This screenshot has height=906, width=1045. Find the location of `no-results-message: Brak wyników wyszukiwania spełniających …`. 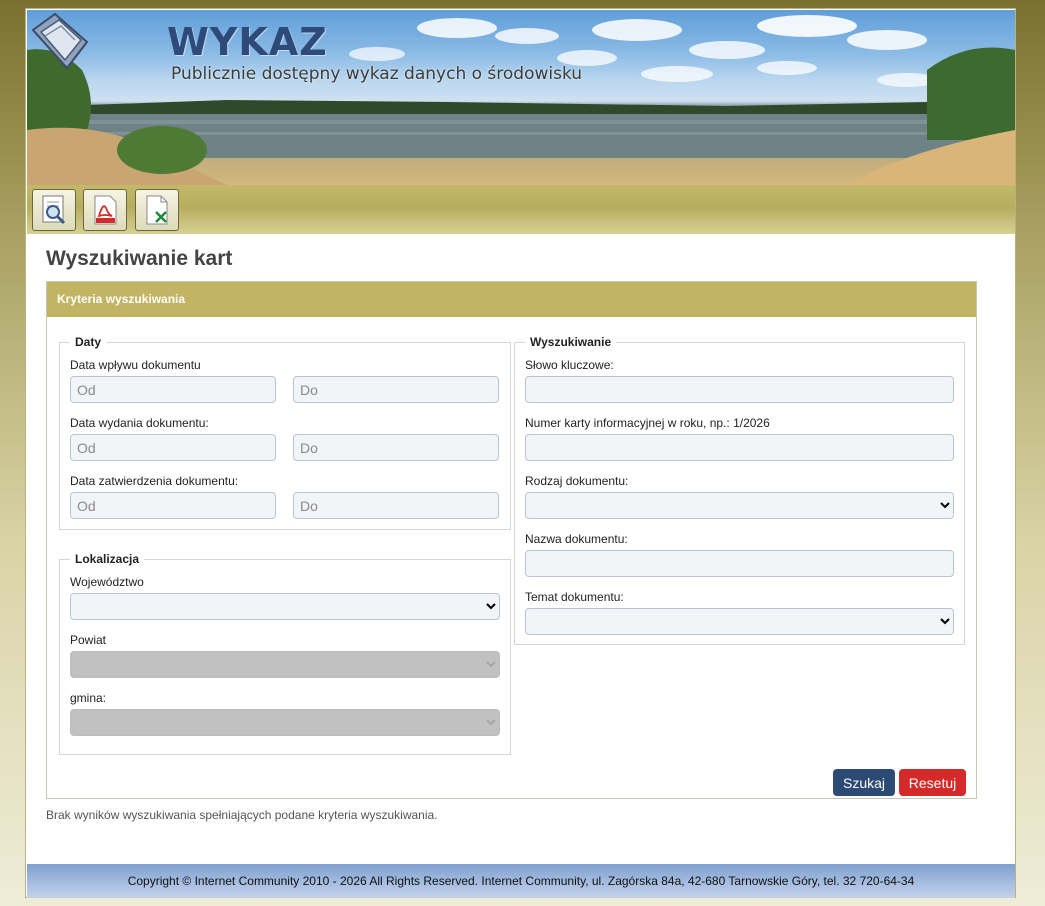

no-results-message: Brak wyników wyszukiwania spełniających … is located at coordinates (242, 815).